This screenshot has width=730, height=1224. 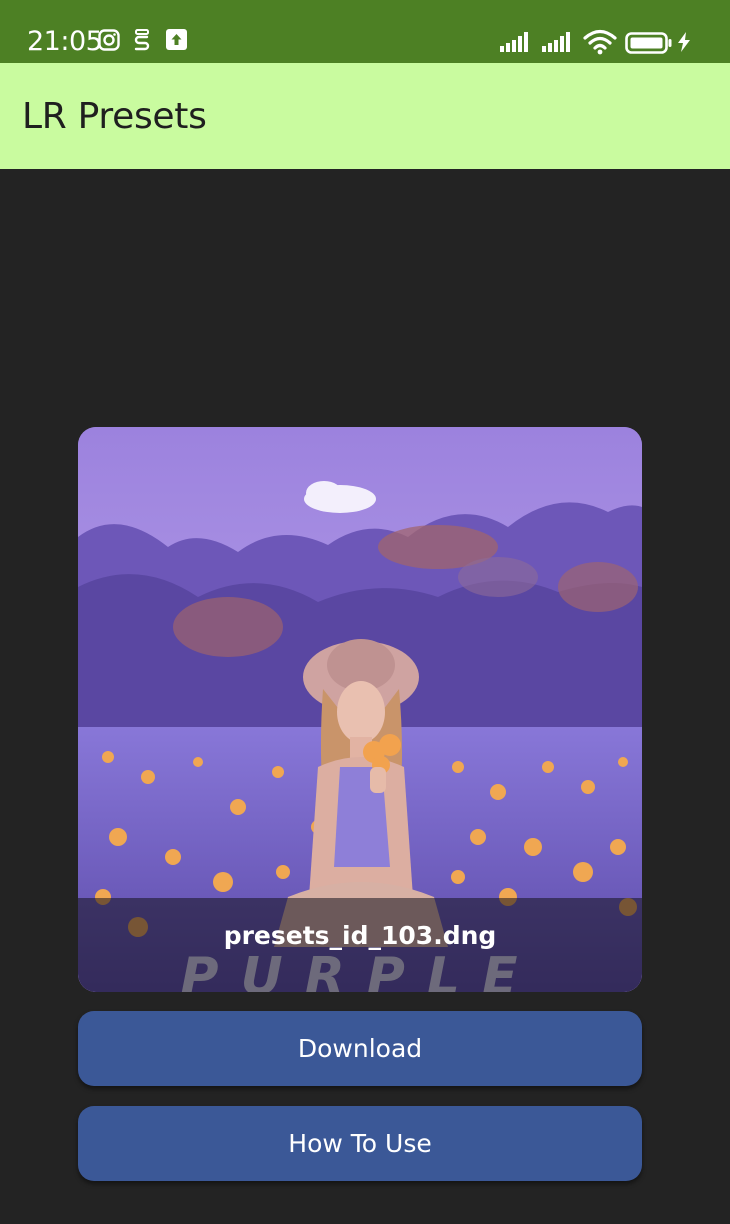 I want to click on charging-icon, so click(x=684, y=44).